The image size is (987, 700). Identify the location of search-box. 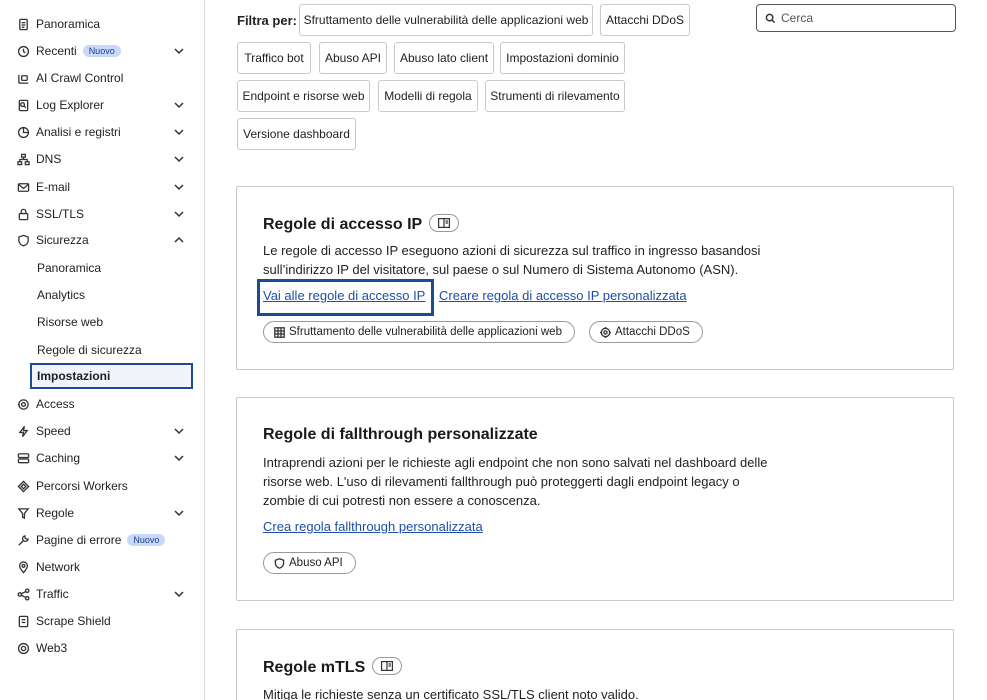
(856, 18).